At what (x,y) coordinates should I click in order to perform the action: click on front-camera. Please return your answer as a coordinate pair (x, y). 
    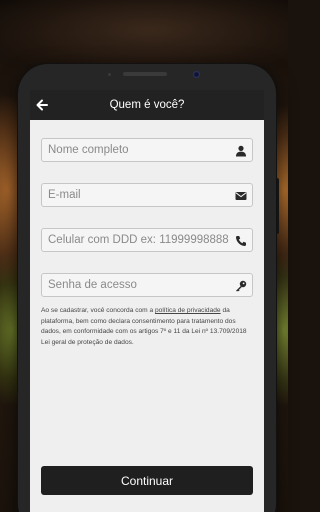
    Looking at the image, I should click on (196, 74).